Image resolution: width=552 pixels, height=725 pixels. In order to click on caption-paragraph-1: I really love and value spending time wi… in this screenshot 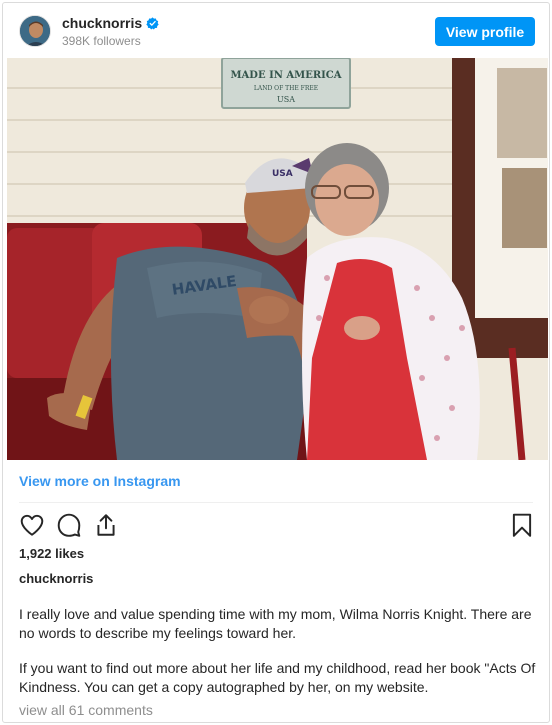, I will do `click(275, 623)`.